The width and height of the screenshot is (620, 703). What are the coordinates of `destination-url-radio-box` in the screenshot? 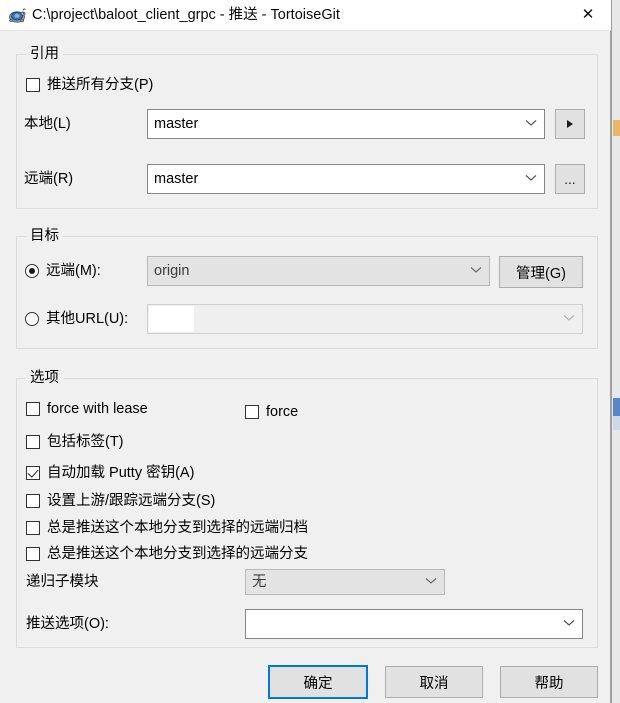 It's located at (32, 319).